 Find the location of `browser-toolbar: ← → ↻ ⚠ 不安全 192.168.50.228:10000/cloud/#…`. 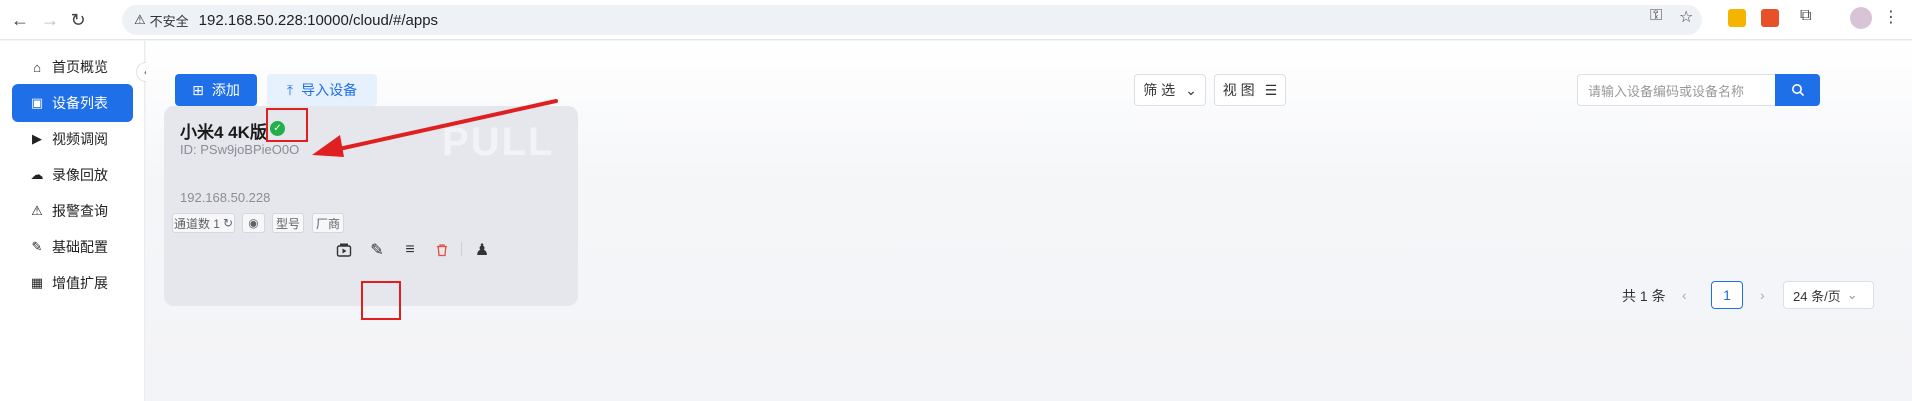

browser-toolbar: ← → ↻ ⚠ 不安全 192.168.50.228:10000/cloud/#… is located at coordinates (956, 20).